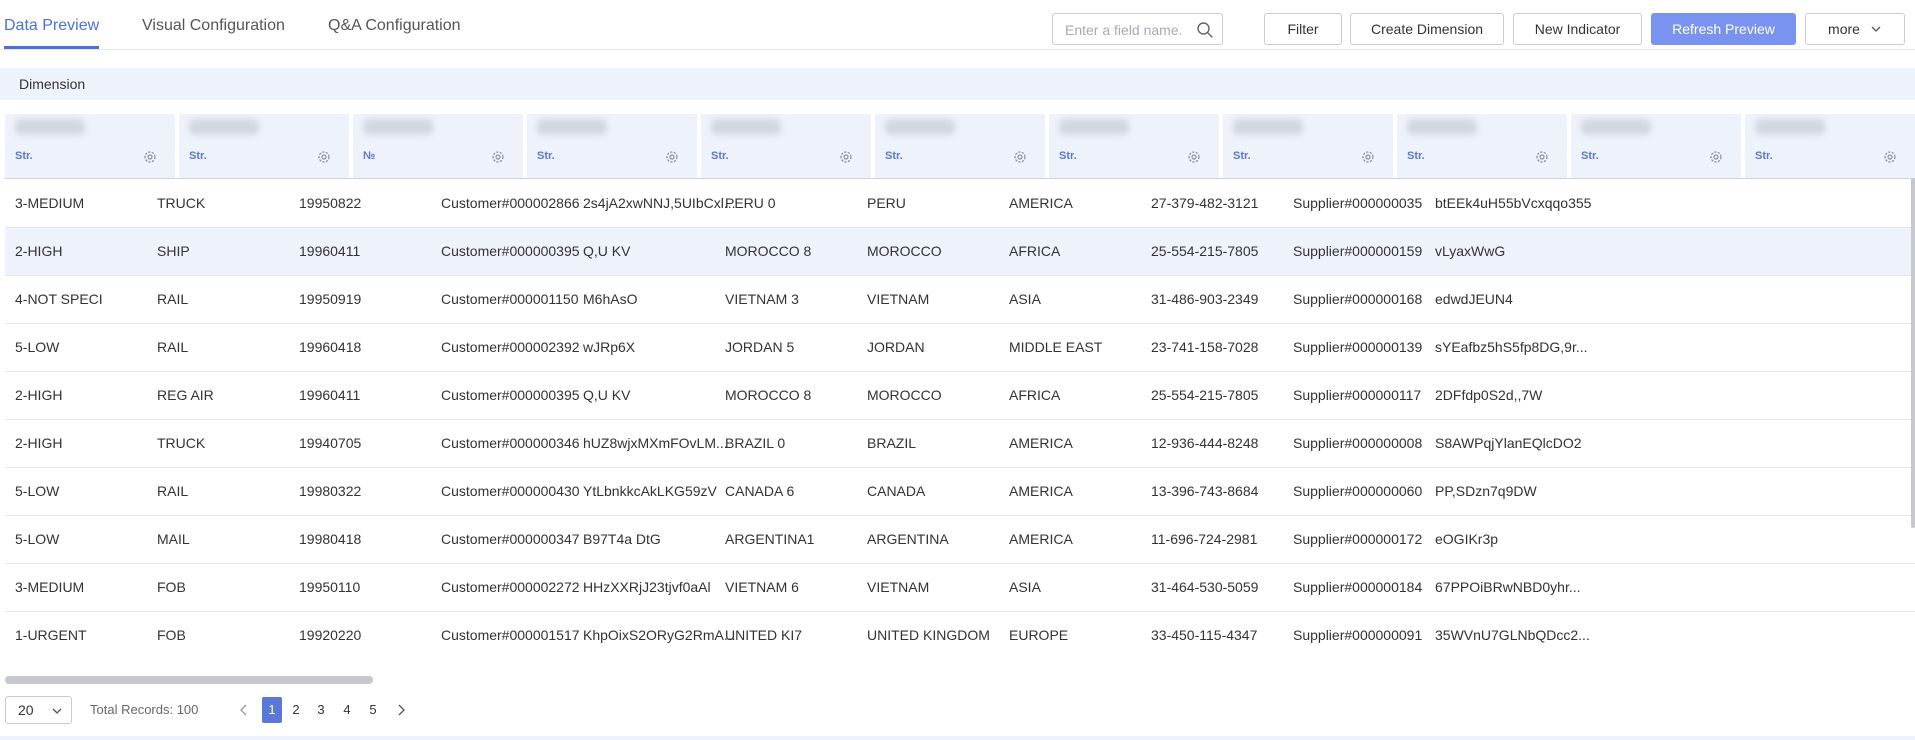 The height and width of the screenshot is (740, 1915). I want to click on table-cell: 19980418, so click(330, 539).